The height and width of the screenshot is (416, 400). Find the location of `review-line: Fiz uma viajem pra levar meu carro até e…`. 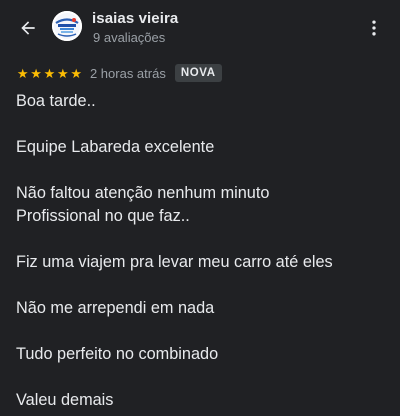

review-line: Fiz uma viajem pra levar meu carro até e… is located at coordinates (174, 262).